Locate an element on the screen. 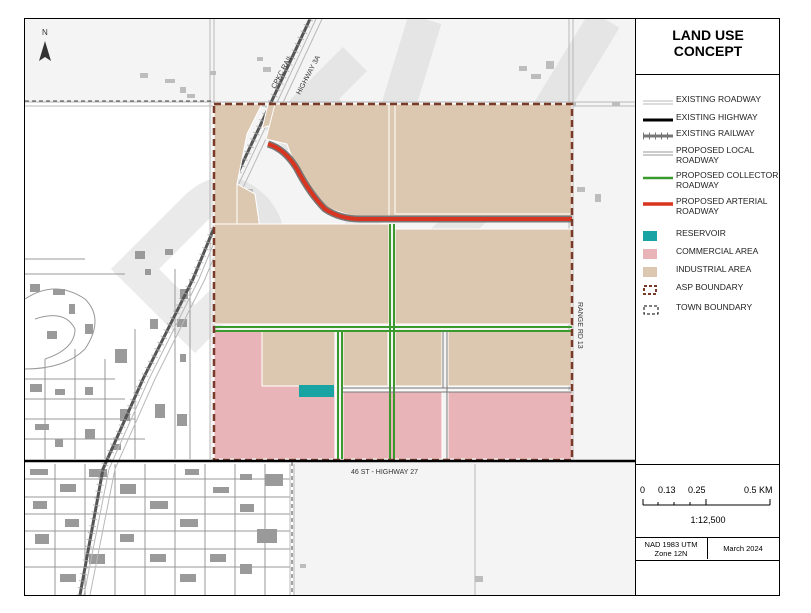  legend-label: EXISTING ROADWAY is located at coordinates (719, 99).